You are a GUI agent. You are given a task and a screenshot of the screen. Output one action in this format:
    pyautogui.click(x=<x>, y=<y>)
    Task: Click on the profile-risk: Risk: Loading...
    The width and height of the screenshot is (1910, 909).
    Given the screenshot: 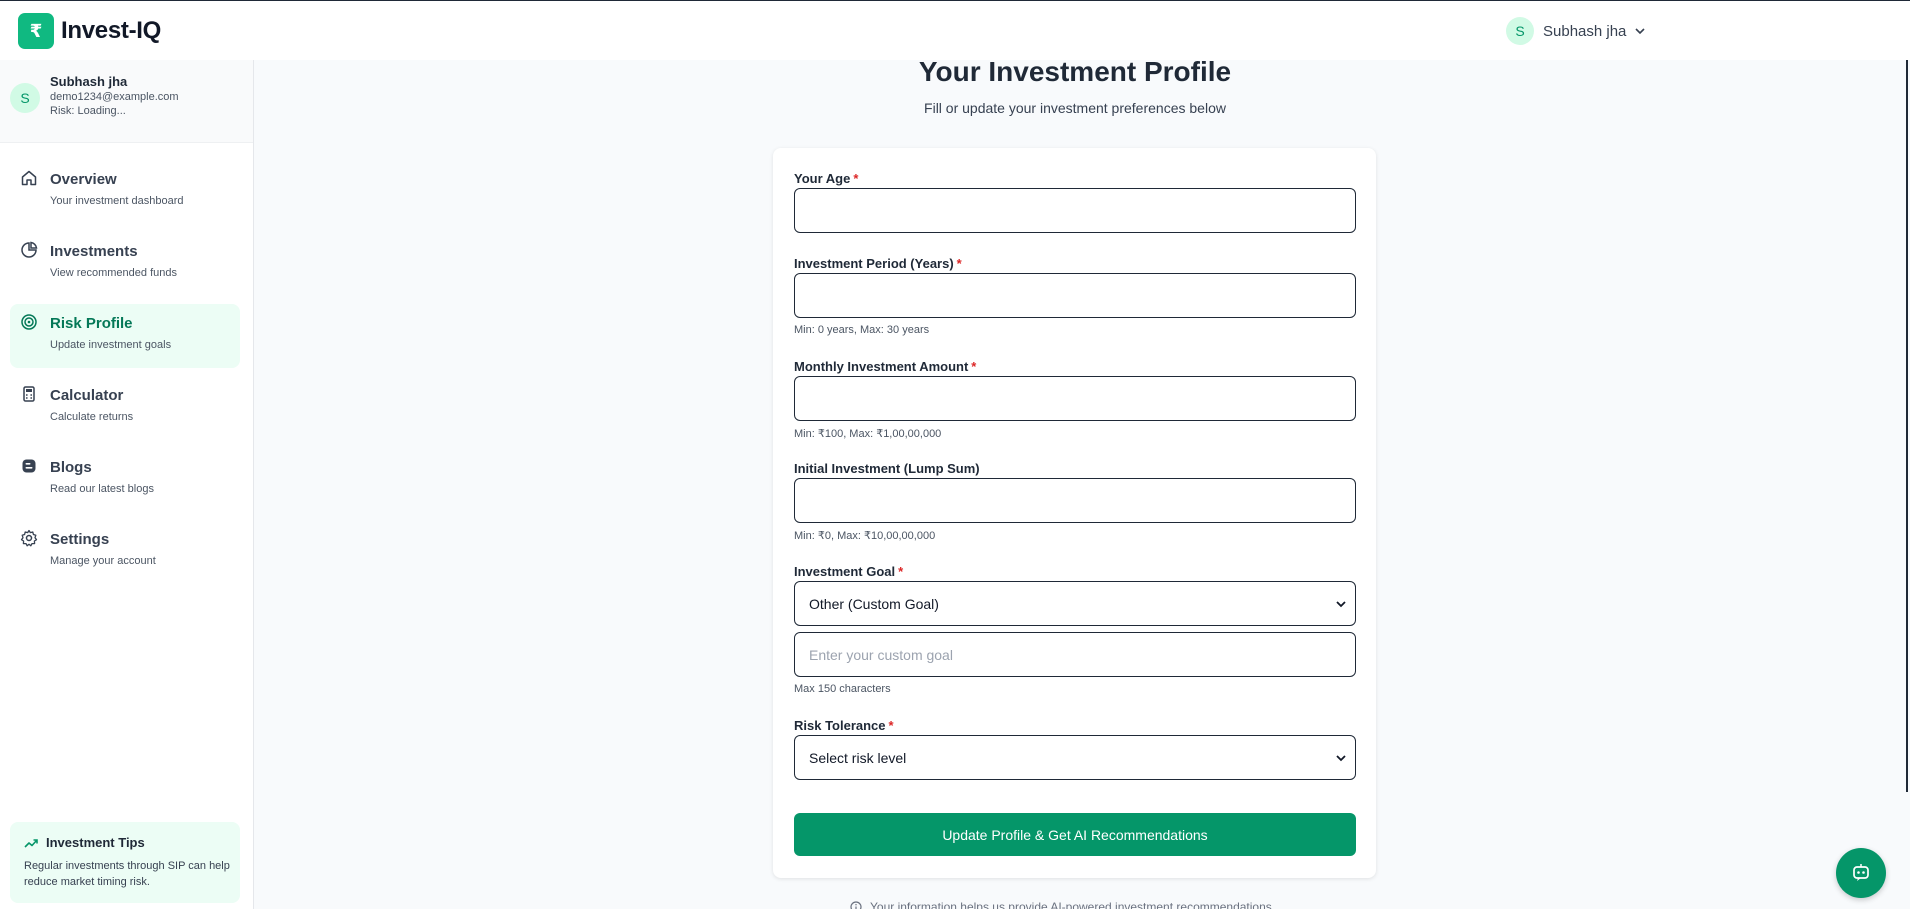 What is the action you would take?
    pyautogui.click(x=88, y=111)
    